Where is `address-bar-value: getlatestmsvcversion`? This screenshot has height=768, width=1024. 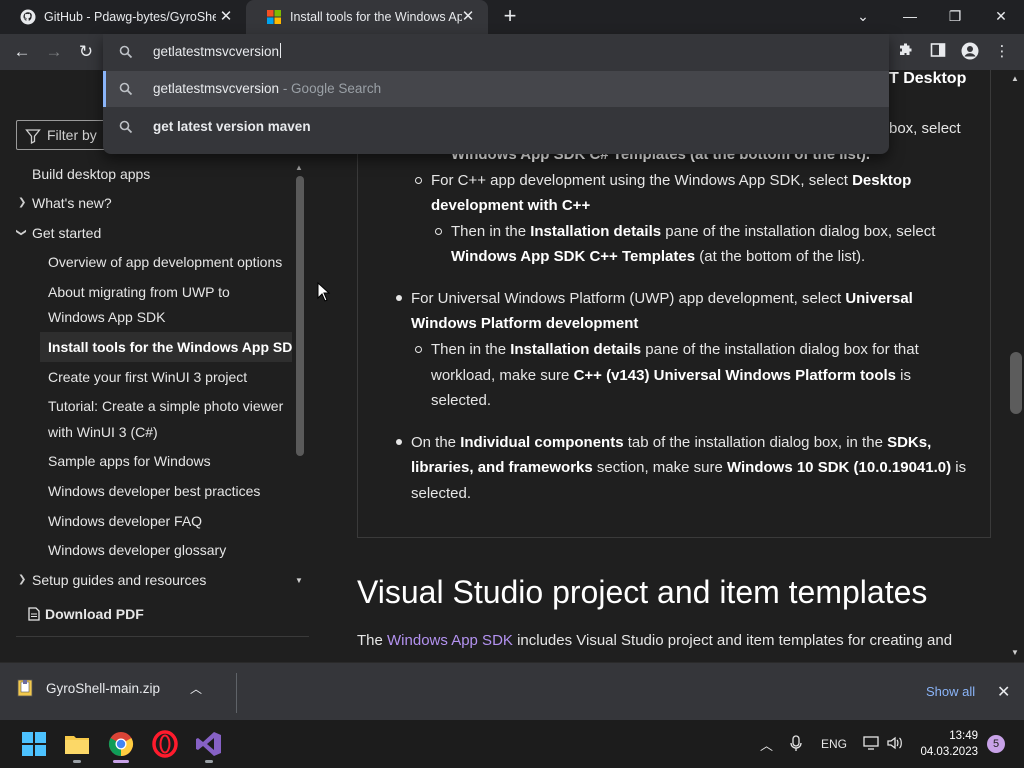 address-bar-value: getlatestmsvcversion is located at coordinates (216, 51).